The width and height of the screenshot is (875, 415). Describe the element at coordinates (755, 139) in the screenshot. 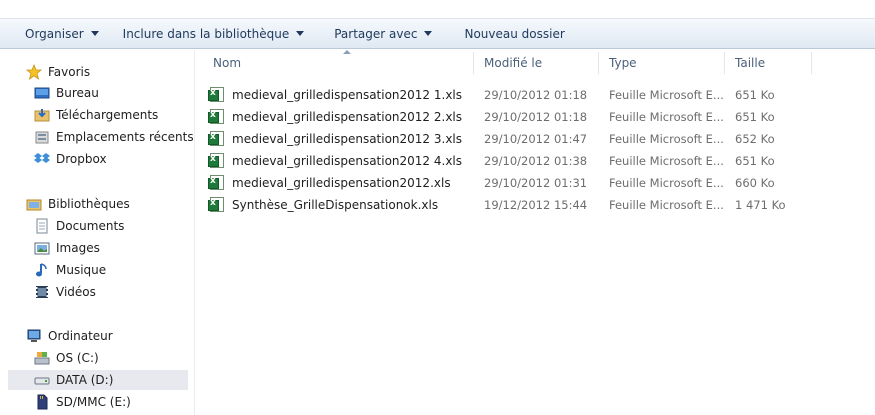

I see `file-size: 652 Ko` at that location.